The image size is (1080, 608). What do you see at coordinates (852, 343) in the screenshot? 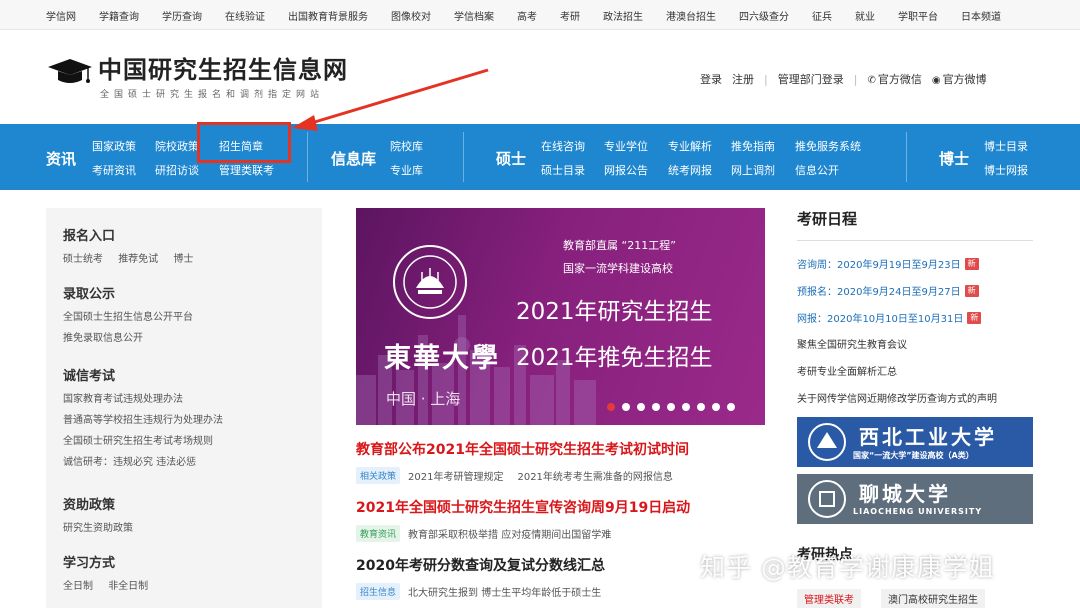
I see `schedule-item: 聚焦全国研究生教育会议` at bounding box center [852, 343].